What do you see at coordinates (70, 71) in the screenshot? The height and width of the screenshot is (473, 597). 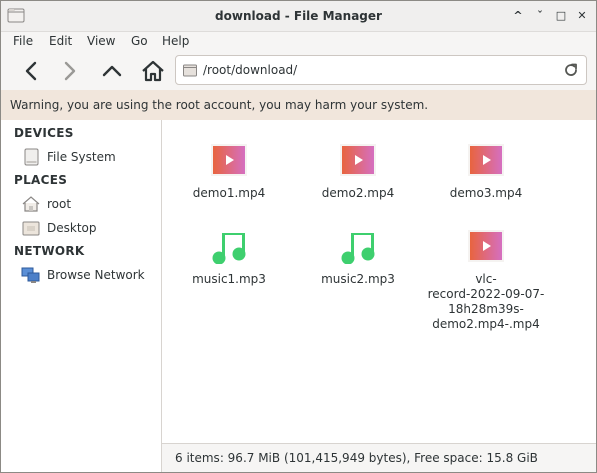 I see `forward-arrow-icon` at bounding box center [70, 71].